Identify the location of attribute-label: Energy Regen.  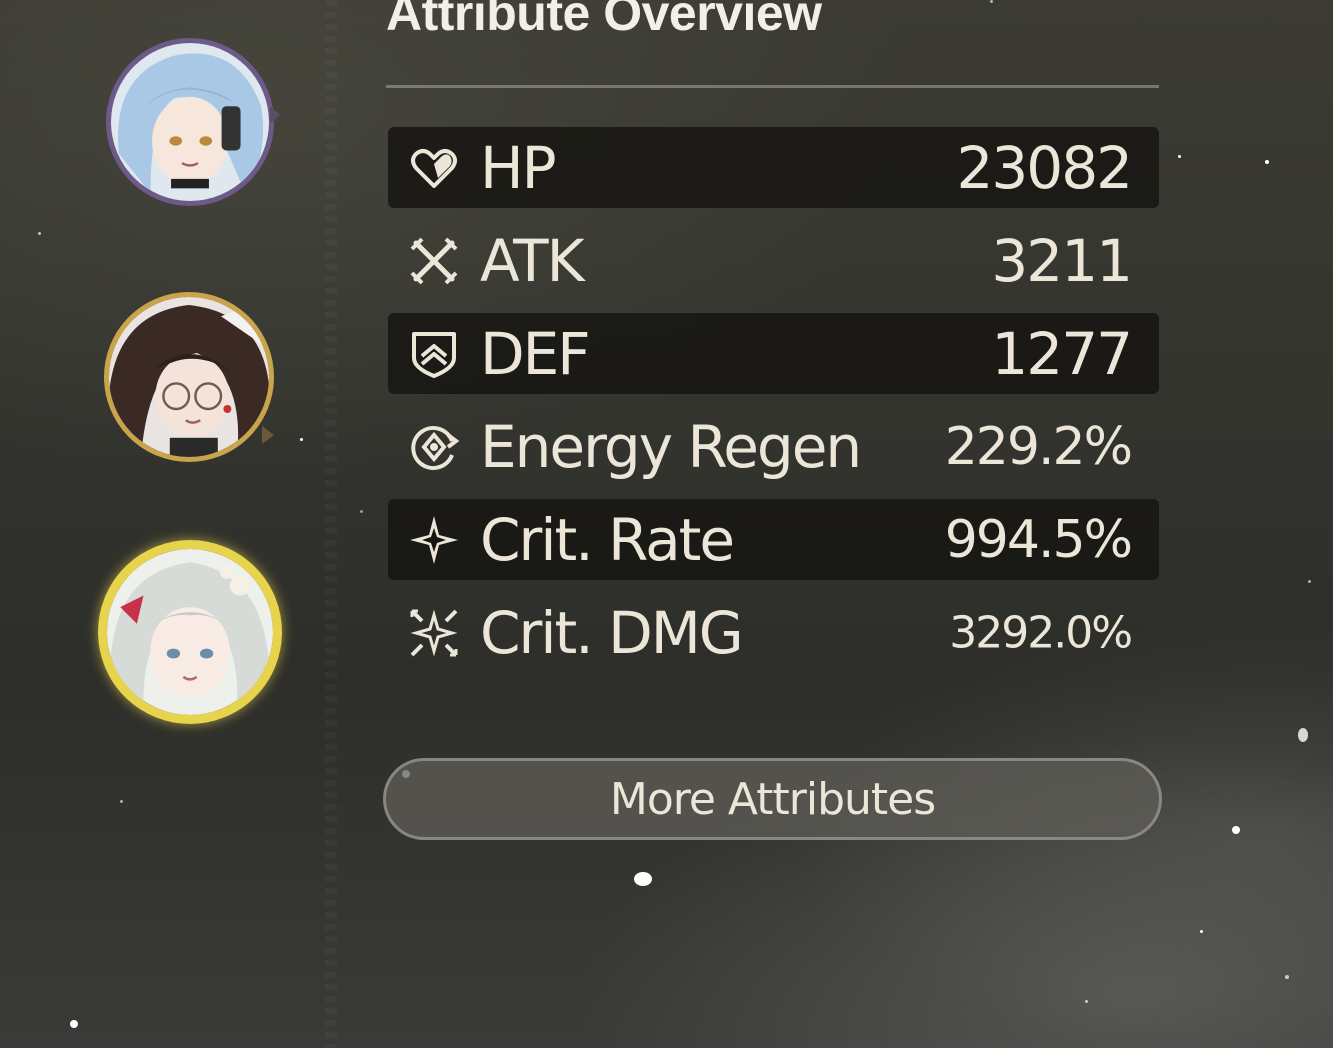
(671, 446).